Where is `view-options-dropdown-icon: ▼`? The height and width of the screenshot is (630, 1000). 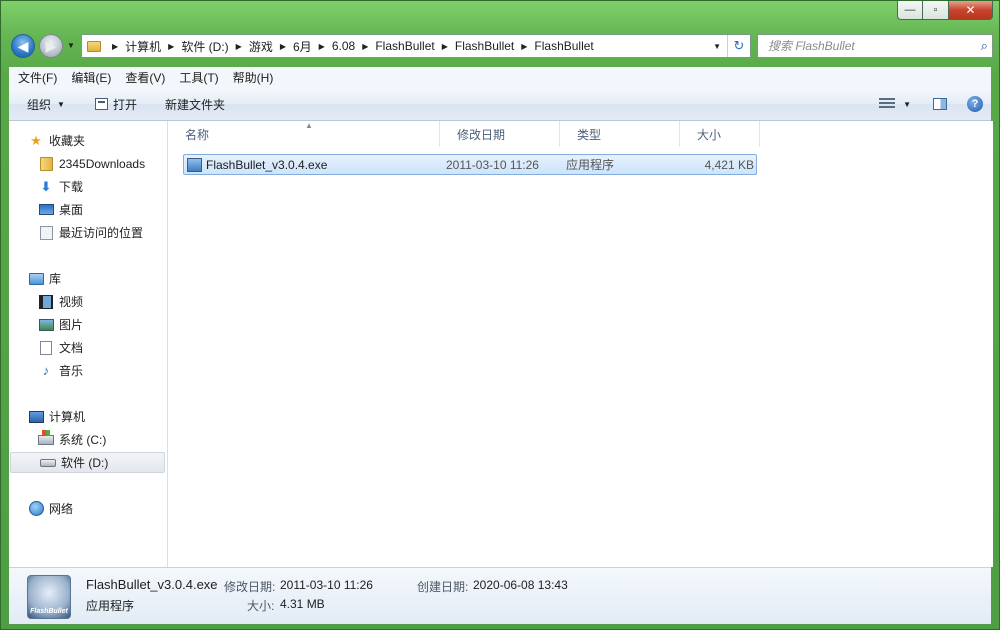
view-options-dropdown-icon: ▼ is located at coordinates (907, 104).